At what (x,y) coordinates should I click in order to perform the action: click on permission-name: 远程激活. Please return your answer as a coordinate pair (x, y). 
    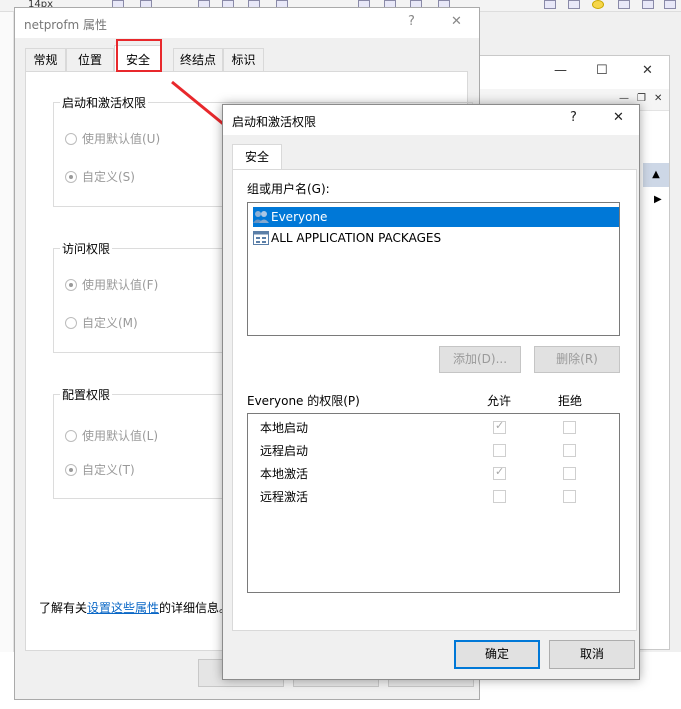
    Looking at the image, I should click on (284, 497).